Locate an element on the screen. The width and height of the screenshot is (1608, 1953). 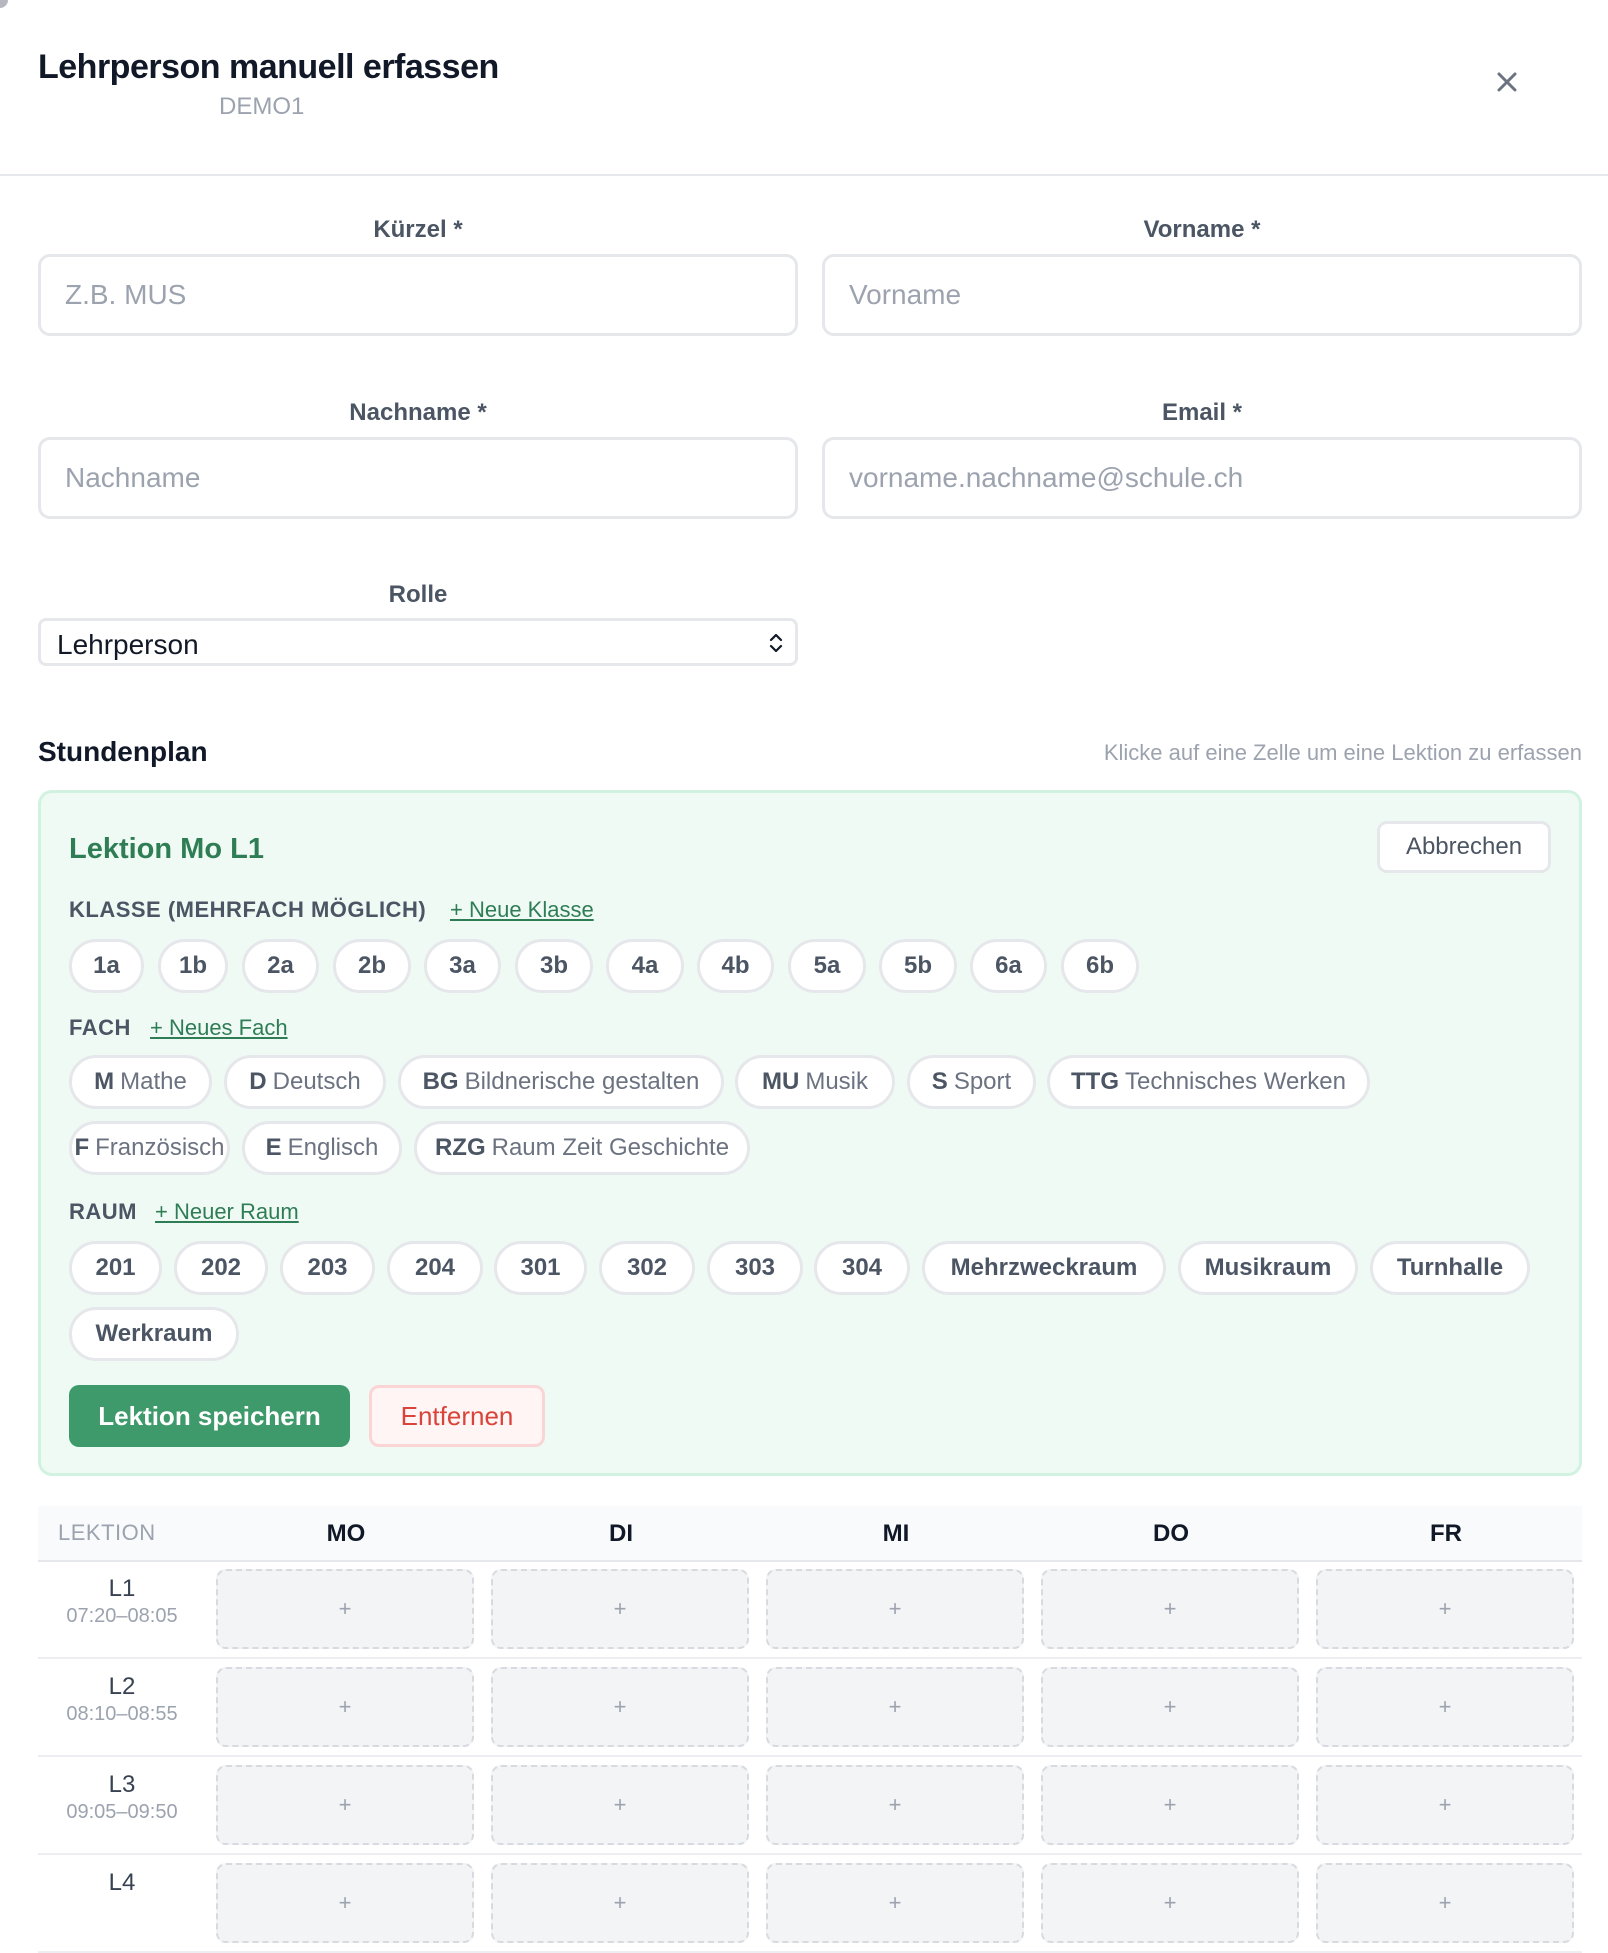
day-header-di: DI is located at coordinates (621, 1533).